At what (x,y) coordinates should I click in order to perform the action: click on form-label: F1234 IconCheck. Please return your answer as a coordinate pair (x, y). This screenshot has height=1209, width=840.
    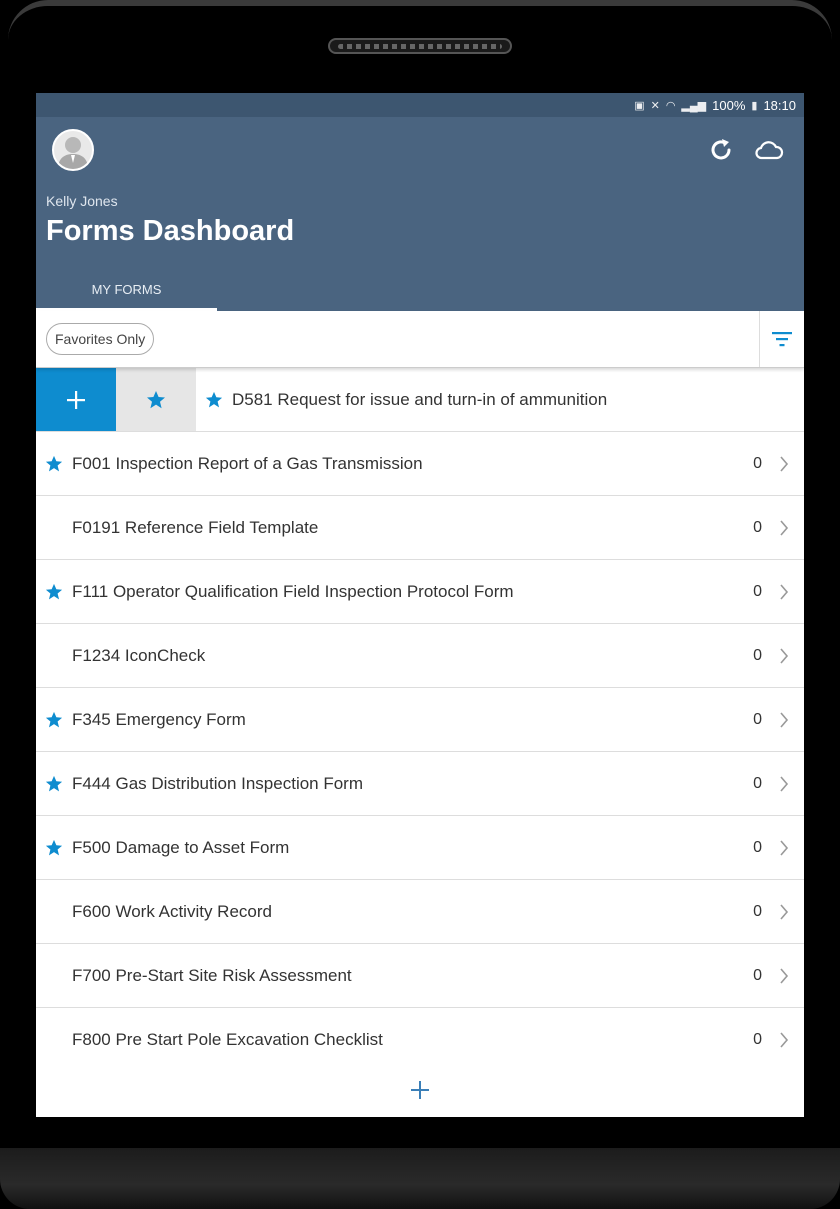
    Looking at the image, I should click on (139, 655).